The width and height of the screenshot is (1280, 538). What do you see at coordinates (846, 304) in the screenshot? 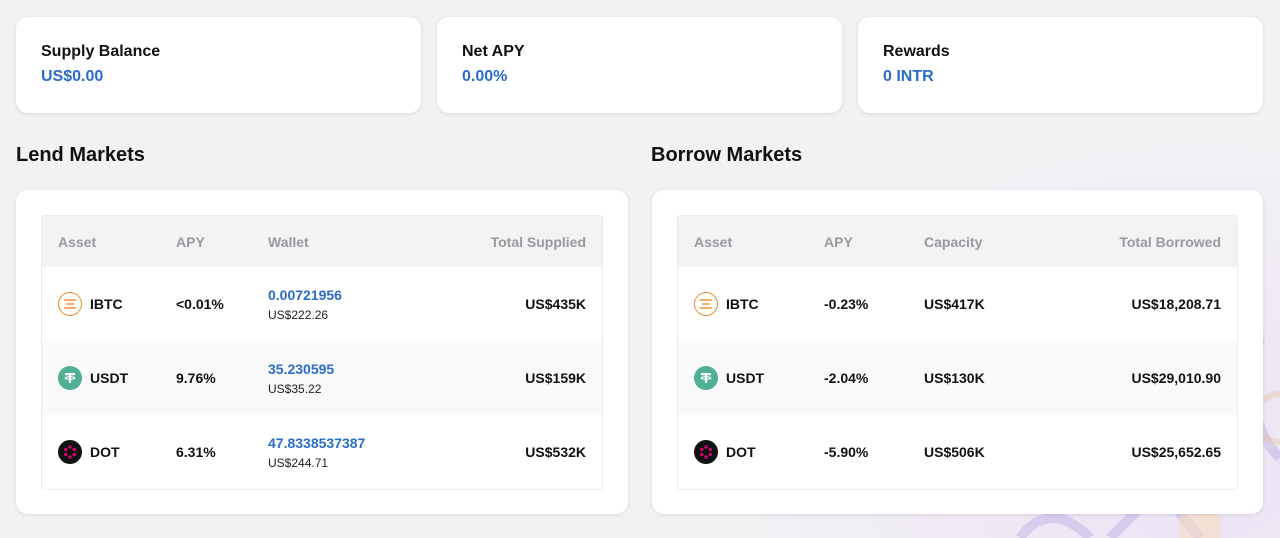
I see `borrow-apy-cell: -0.23%` at bounding box center [846, 304].